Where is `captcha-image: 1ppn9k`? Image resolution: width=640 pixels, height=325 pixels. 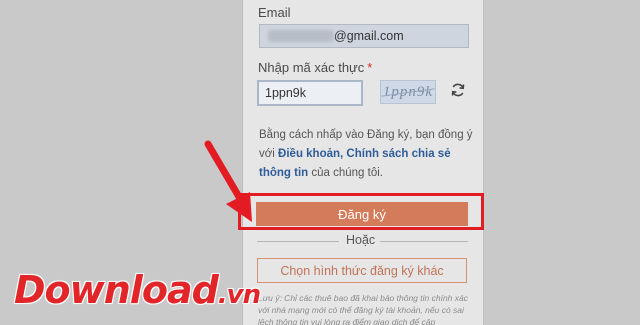 captcha-image: 1ppn9k is located at coordinates (408, 92).